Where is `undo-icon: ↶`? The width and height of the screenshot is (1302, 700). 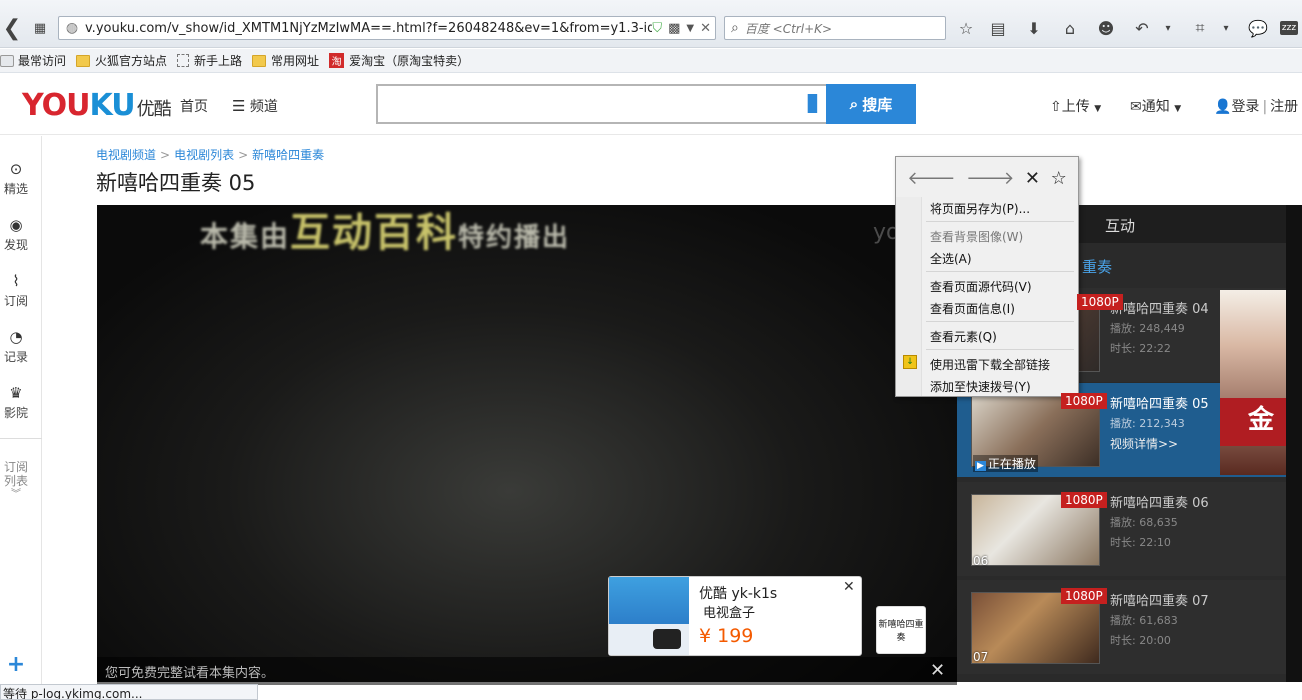 undo-icon: ↶ is located at coordinates (1142, 28).